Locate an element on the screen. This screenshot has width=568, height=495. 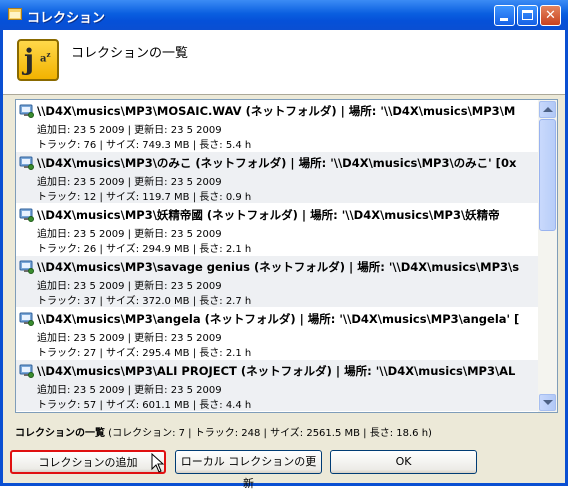
collection-stats: トラック: 76 | サイズ: 749.3 MB | 長さ: 5.4 h is located at coordinates (144, 145).